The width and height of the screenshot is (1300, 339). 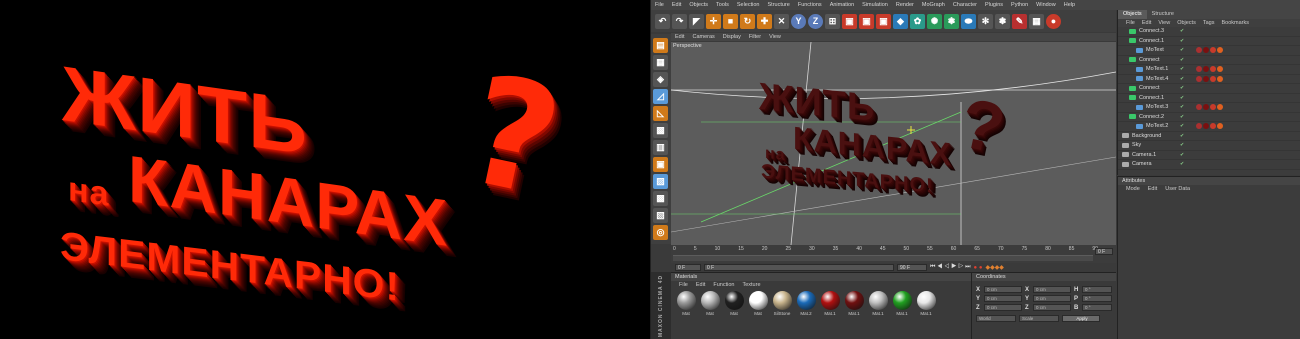 What do you see at coordinates (798, 21) in the screenshot?
I see `y-axis-icon: Y` at bounding box center [798, 21].